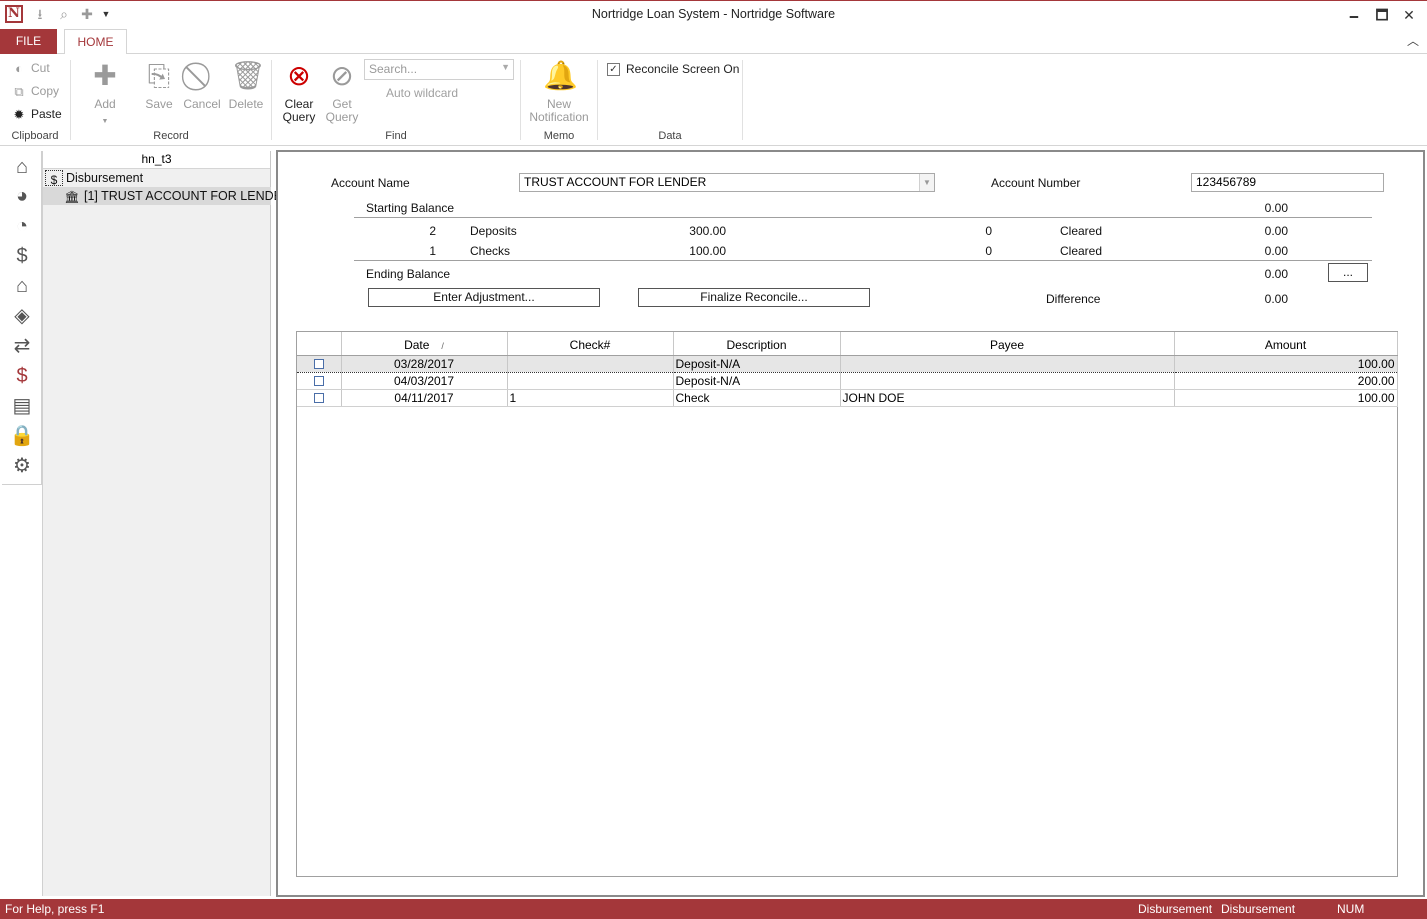  What do you see at coordinates (22, 226) in the screenshot?
I see `dashboard-icon: ◔` at bounding box center [22, 226].